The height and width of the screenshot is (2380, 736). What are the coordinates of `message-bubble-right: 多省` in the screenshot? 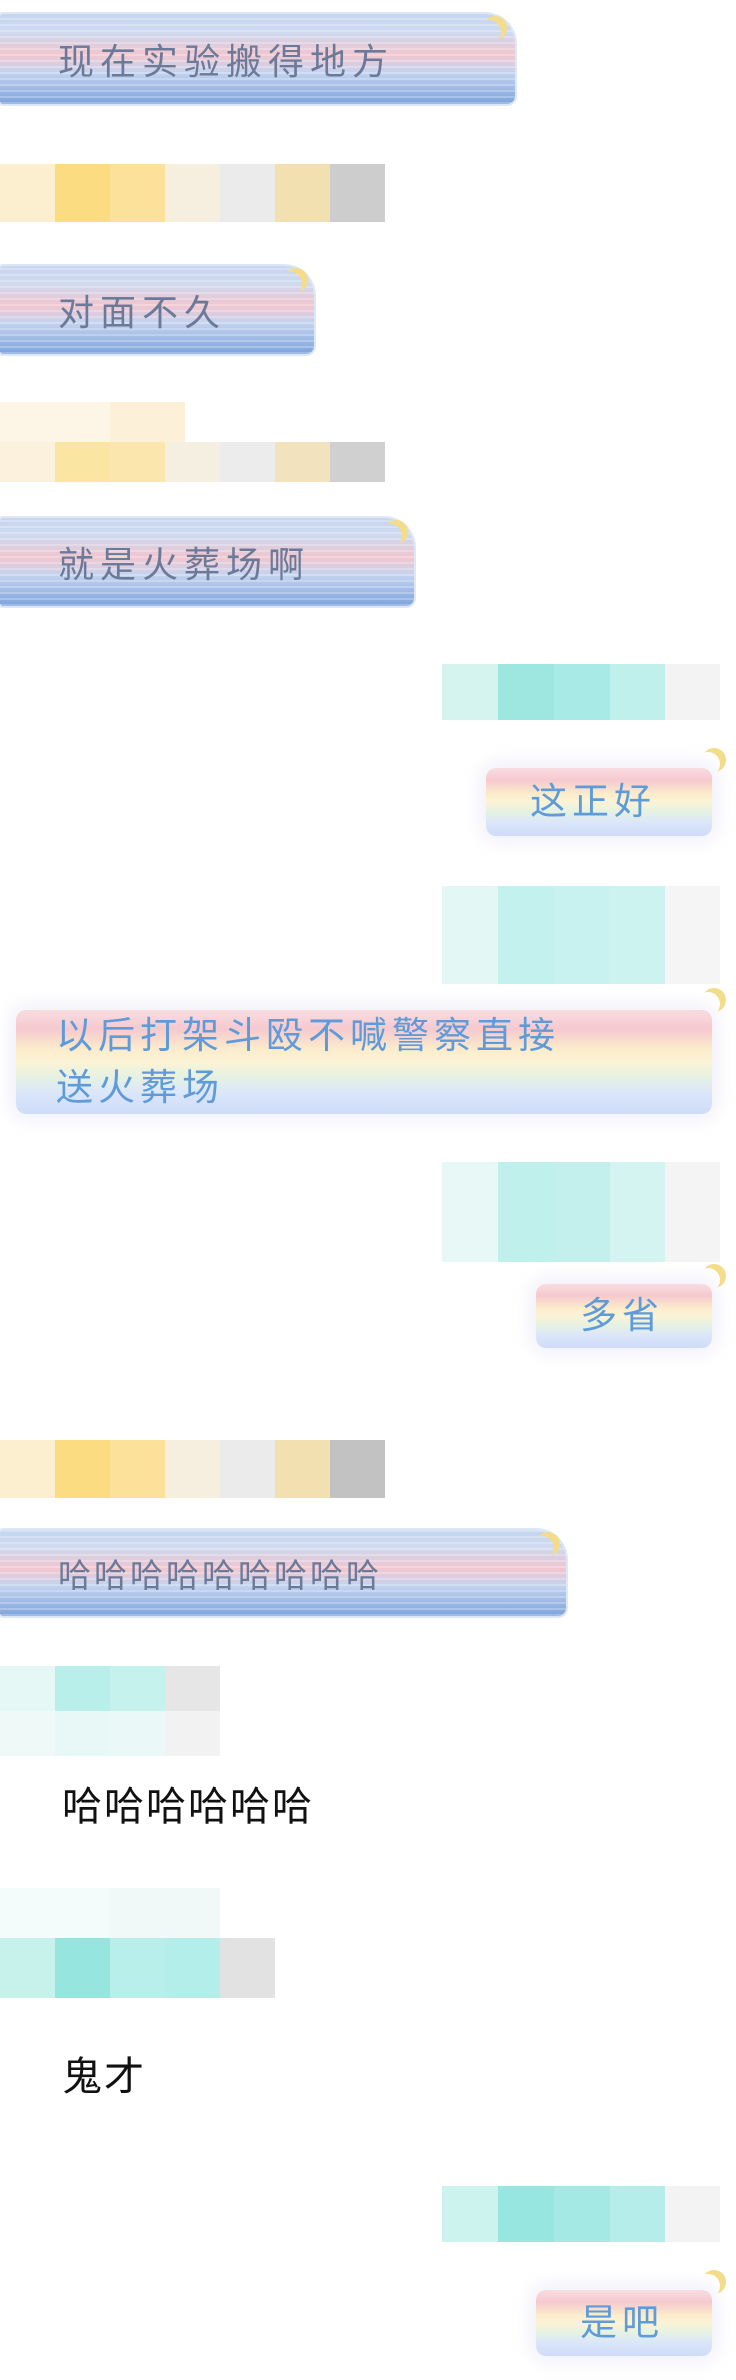 It's located at (624, 1316).